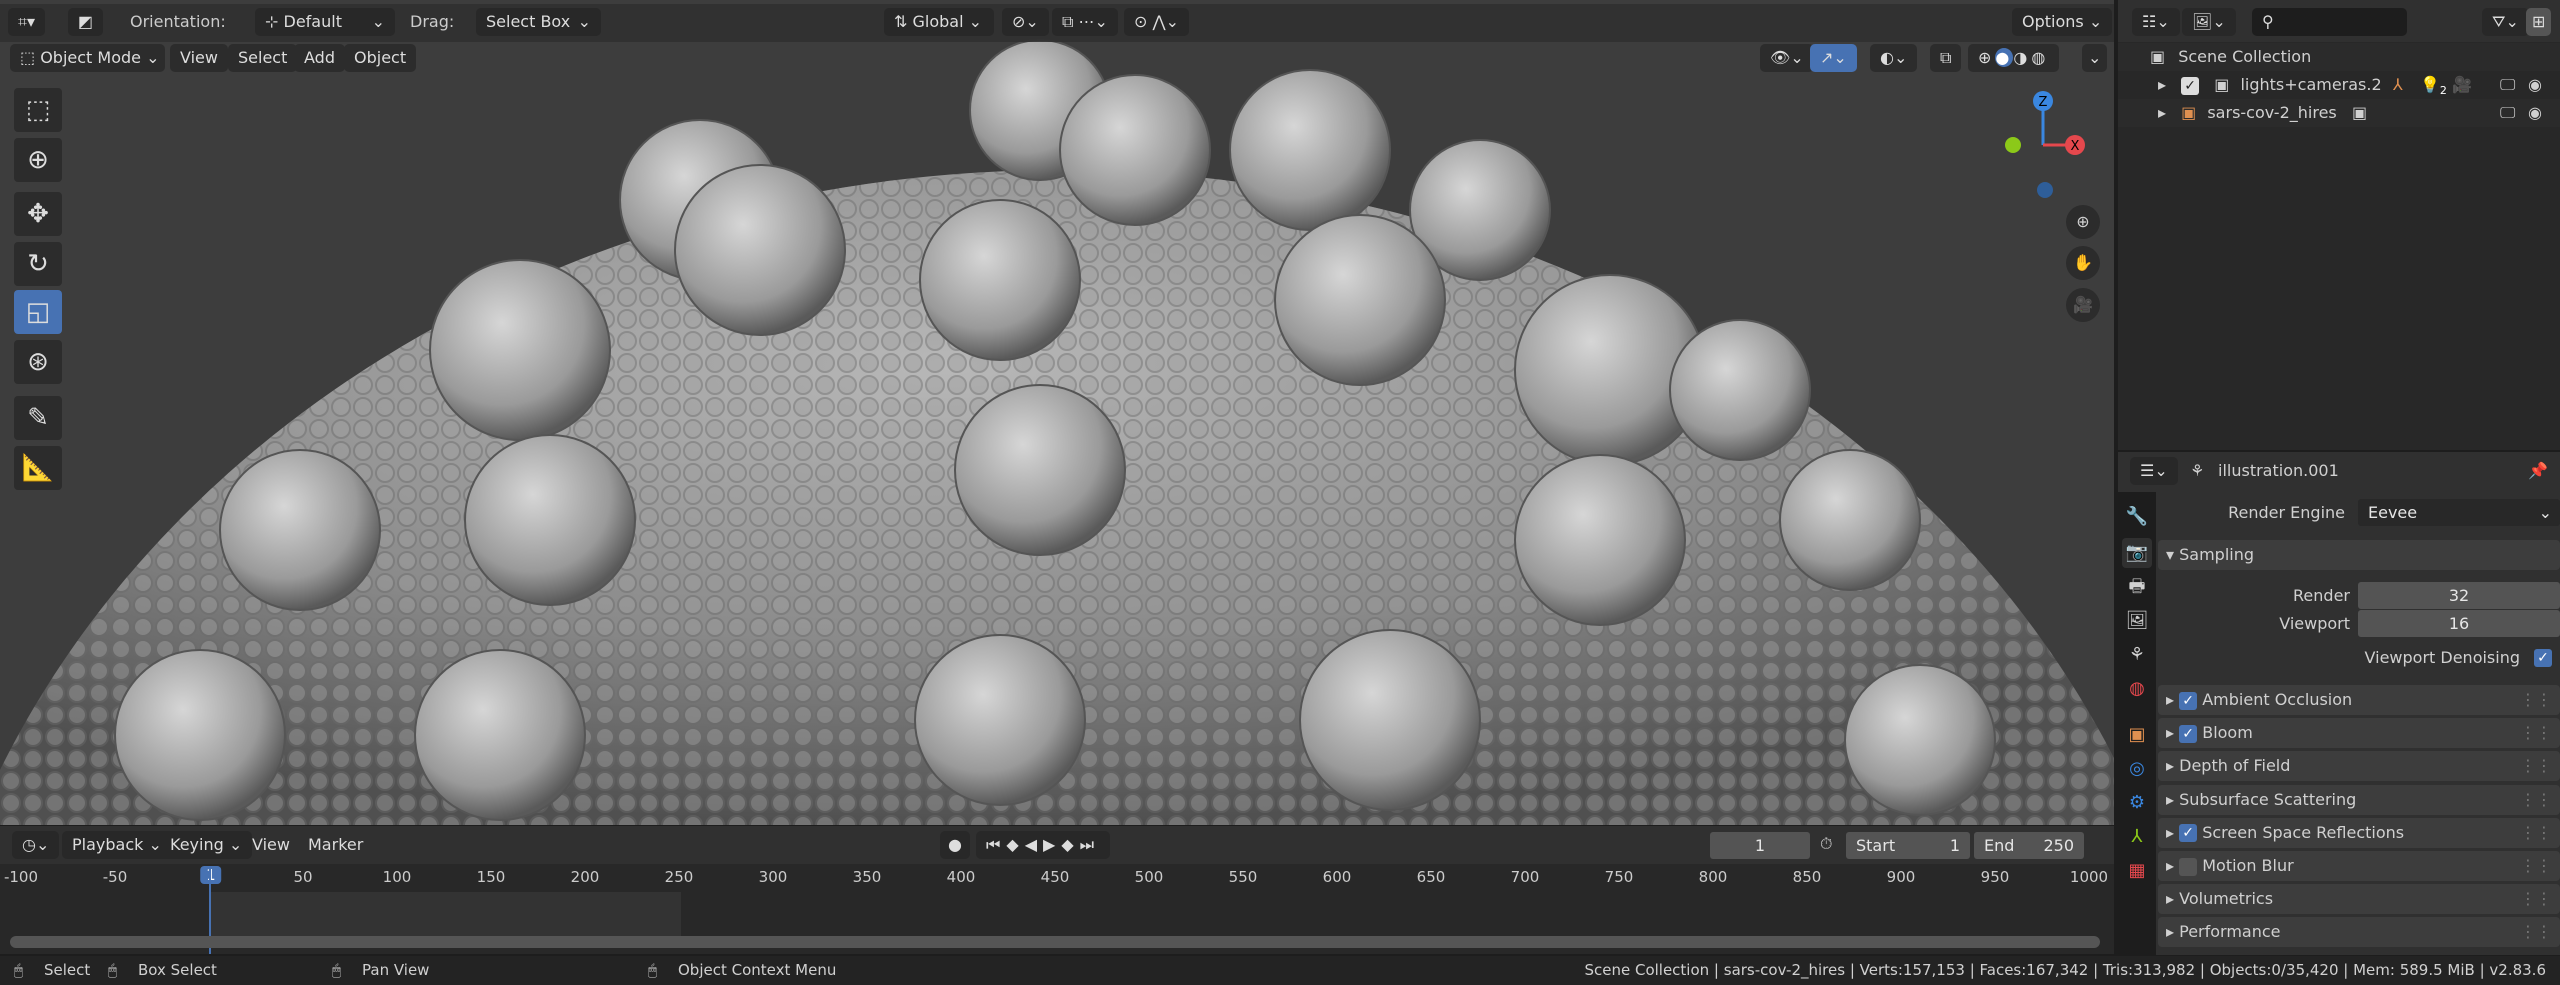 The height and width of the screenshot is (985, 2560). Describe the element at coordinates (2359, 766) in the screenshot. I see `panel-header: ▸ Depth of Field ⋮⋮` at that location.